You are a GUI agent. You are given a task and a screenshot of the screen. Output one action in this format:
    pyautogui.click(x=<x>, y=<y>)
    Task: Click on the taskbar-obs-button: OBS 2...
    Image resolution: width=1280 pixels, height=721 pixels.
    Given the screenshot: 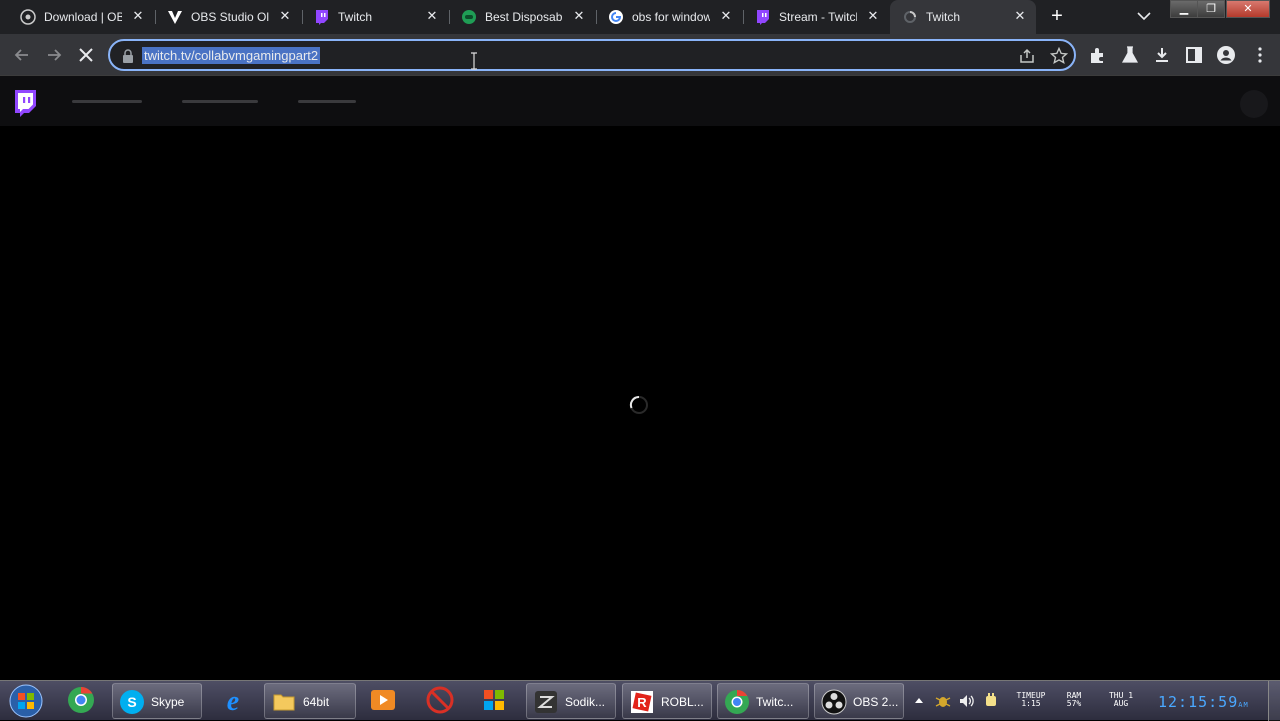 What is the action you would take?
    pyautogui.click(x=859, y=701)
    